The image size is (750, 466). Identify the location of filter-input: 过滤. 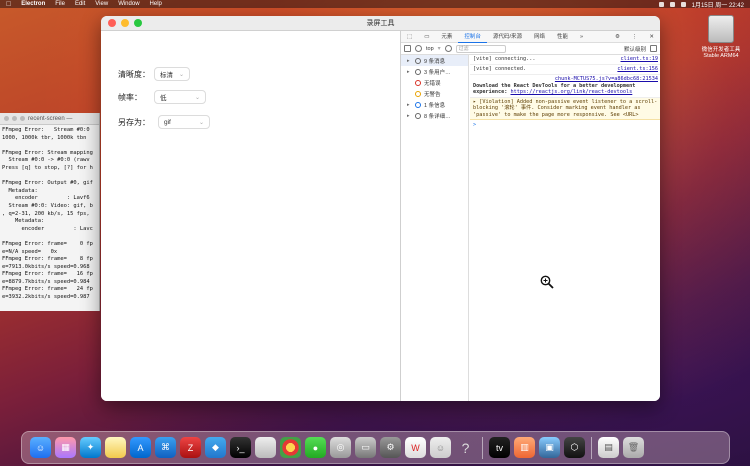
(480, 48).